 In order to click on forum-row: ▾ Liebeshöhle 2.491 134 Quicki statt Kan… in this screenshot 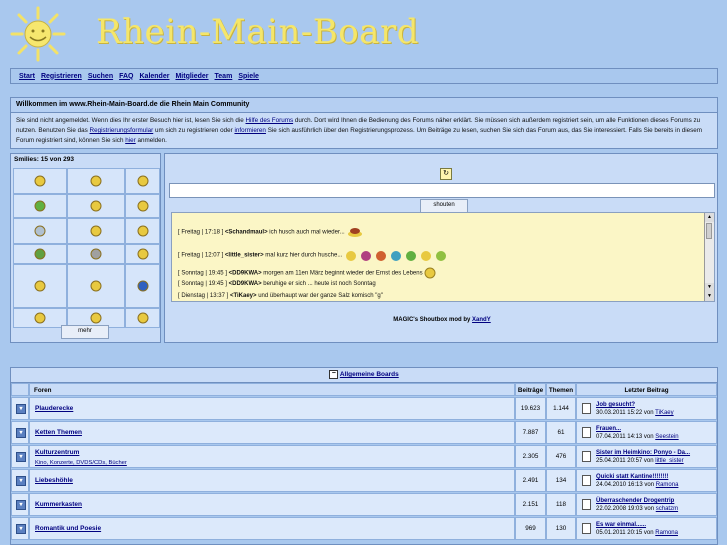, I will do `click(364, 480)`.